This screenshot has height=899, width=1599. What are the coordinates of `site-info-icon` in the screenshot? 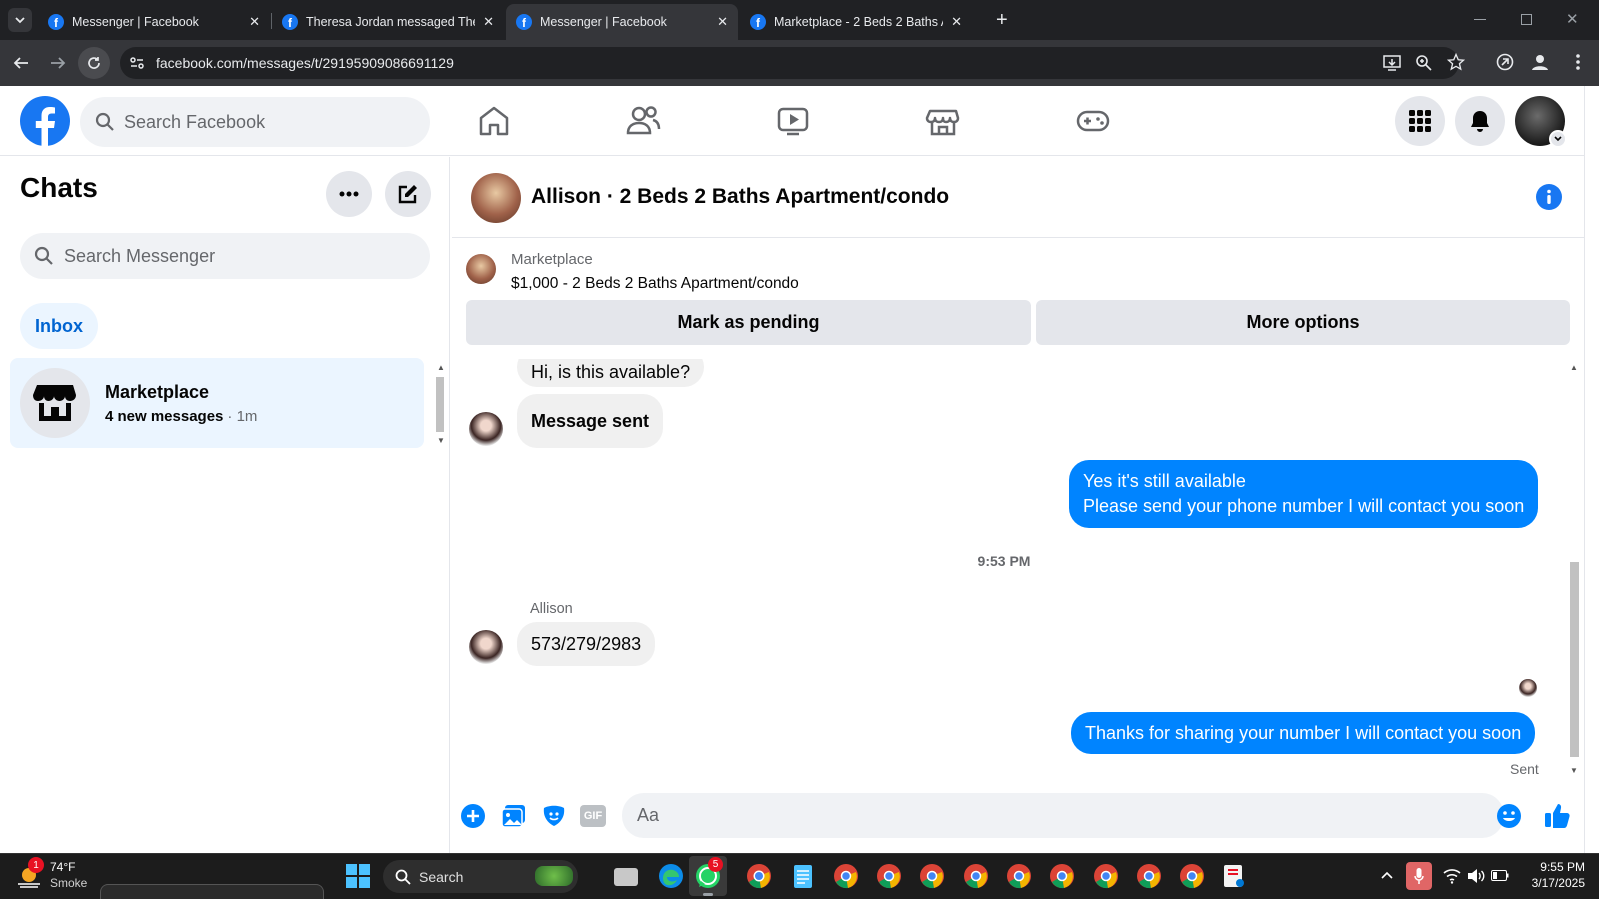 It's located at (137, 63).